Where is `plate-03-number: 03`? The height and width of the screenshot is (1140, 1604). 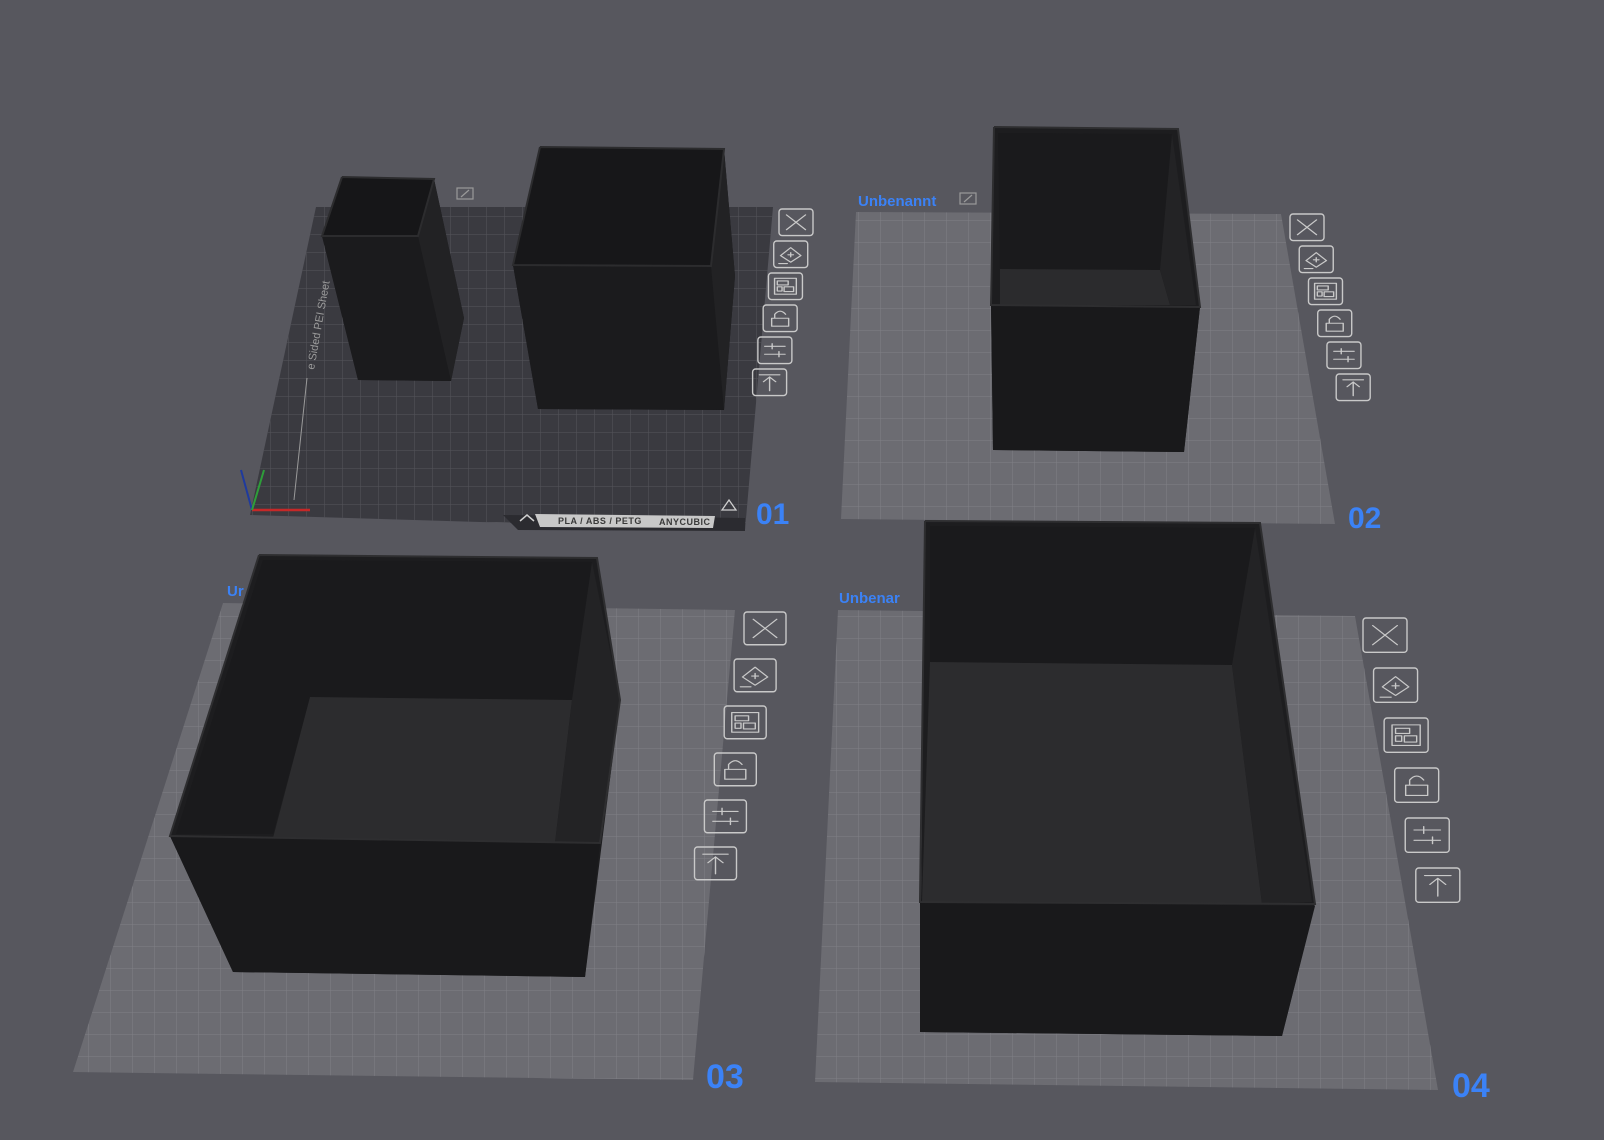 plate-03-number: 03 is located at coordinates (725, 1077).